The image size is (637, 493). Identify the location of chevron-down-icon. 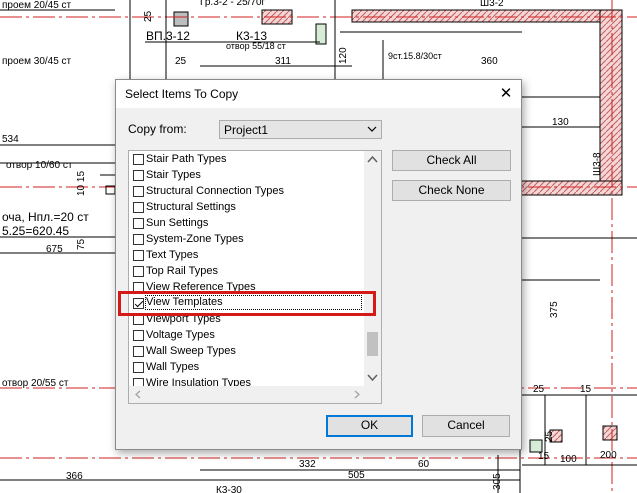
(372, 129).